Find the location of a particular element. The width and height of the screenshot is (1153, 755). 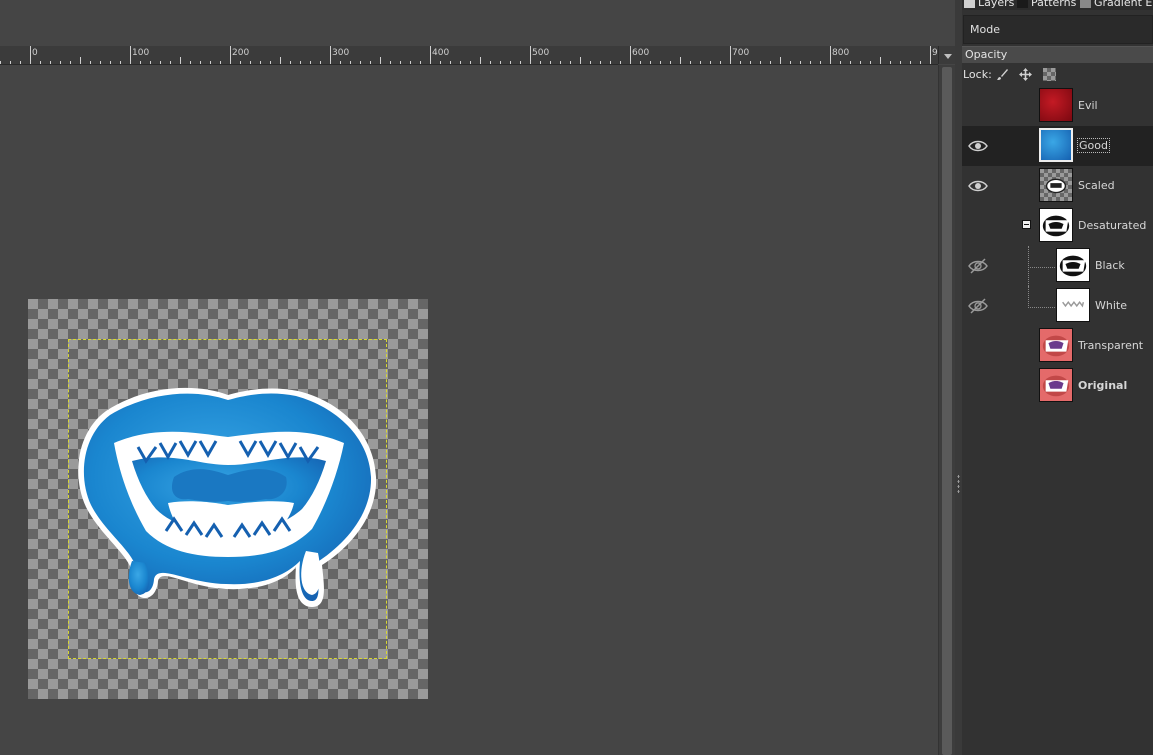

navigate-button is located at coordinates (947, 55).